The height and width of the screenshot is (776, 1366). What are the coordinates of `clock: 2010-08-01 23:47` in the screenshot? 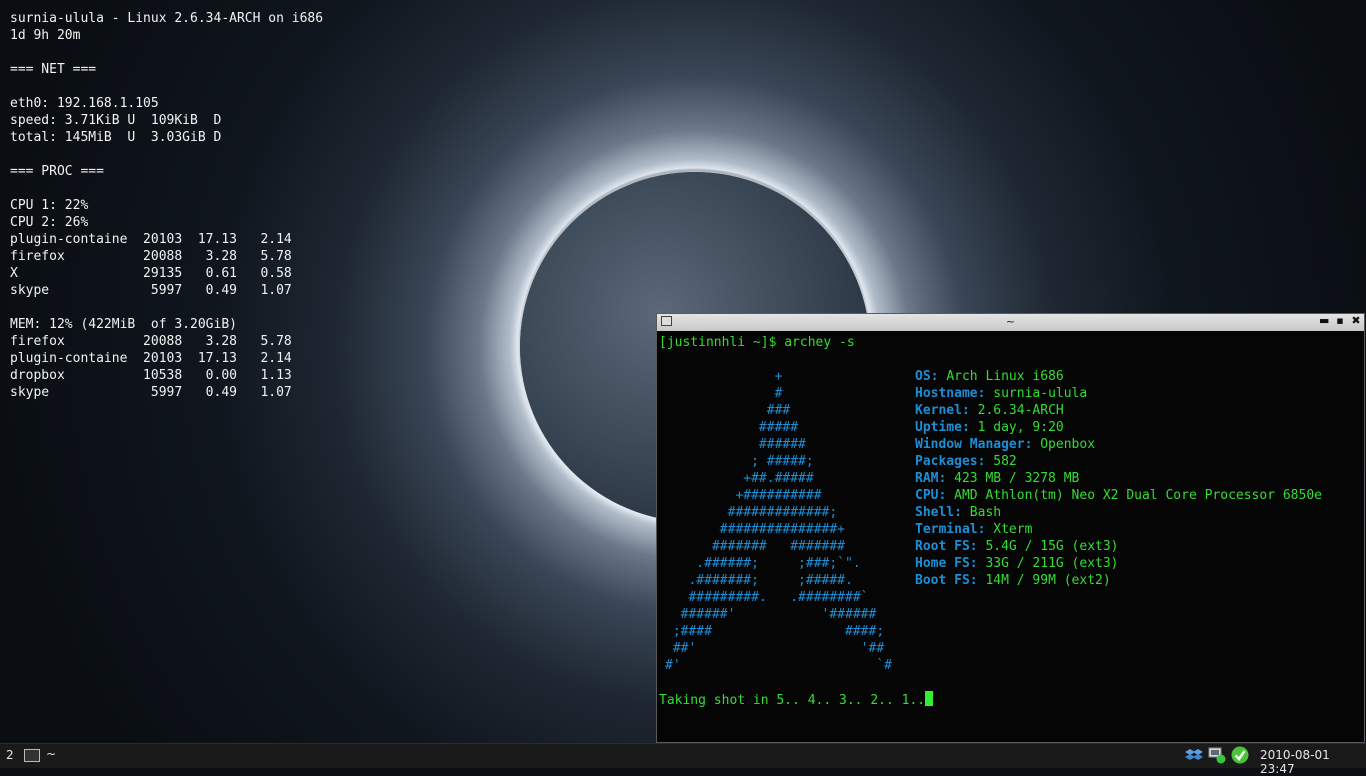 It's located at (1313, 762).